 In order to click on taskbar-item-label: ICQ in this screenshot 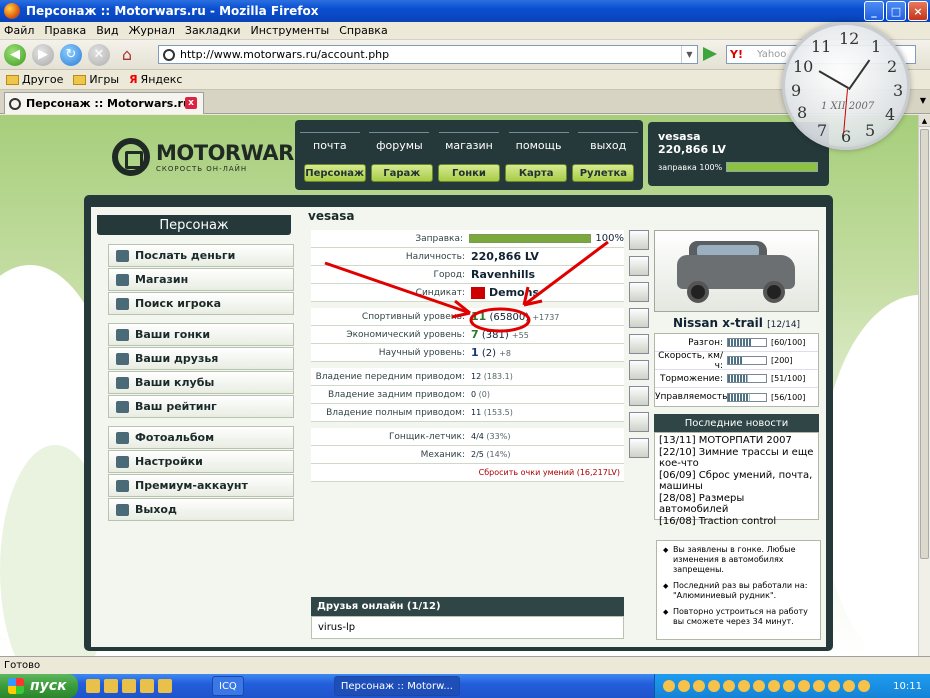, I will do `click(228, 686)`.